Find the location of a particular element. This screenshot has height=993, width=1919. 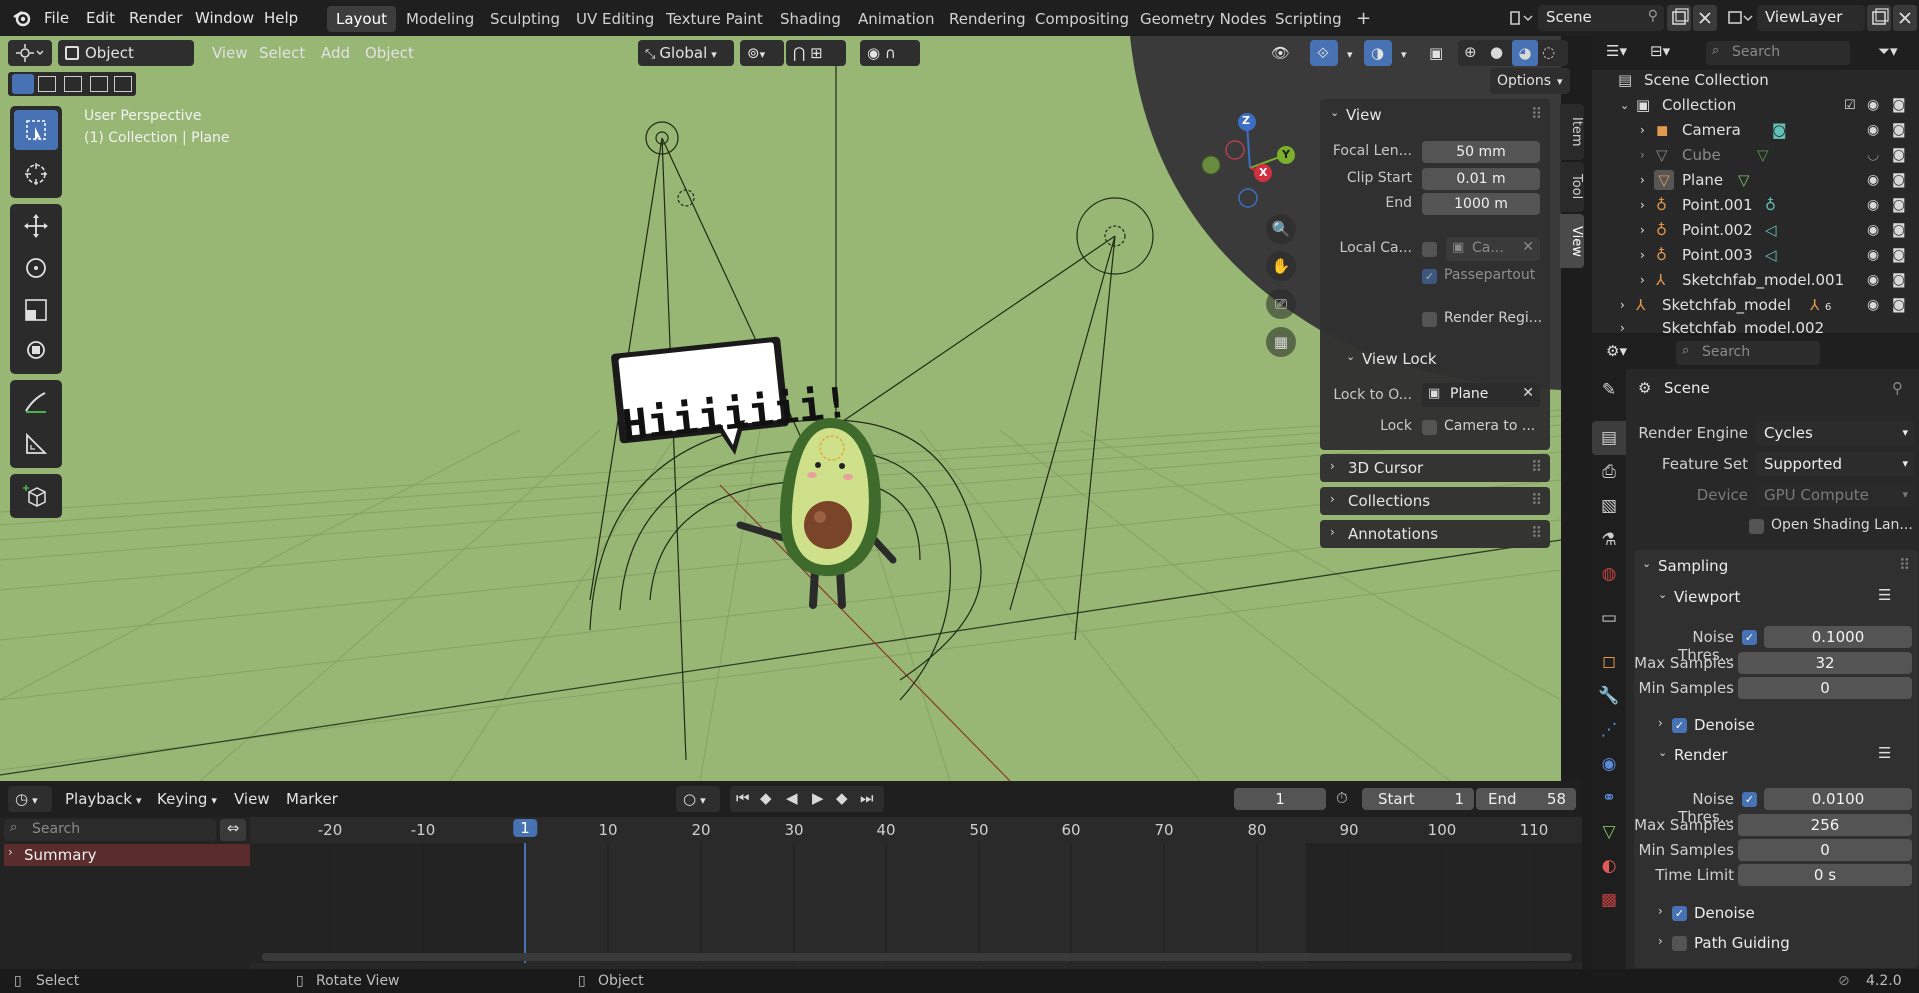

menu-window: Window is located at coordinates (224, 18).